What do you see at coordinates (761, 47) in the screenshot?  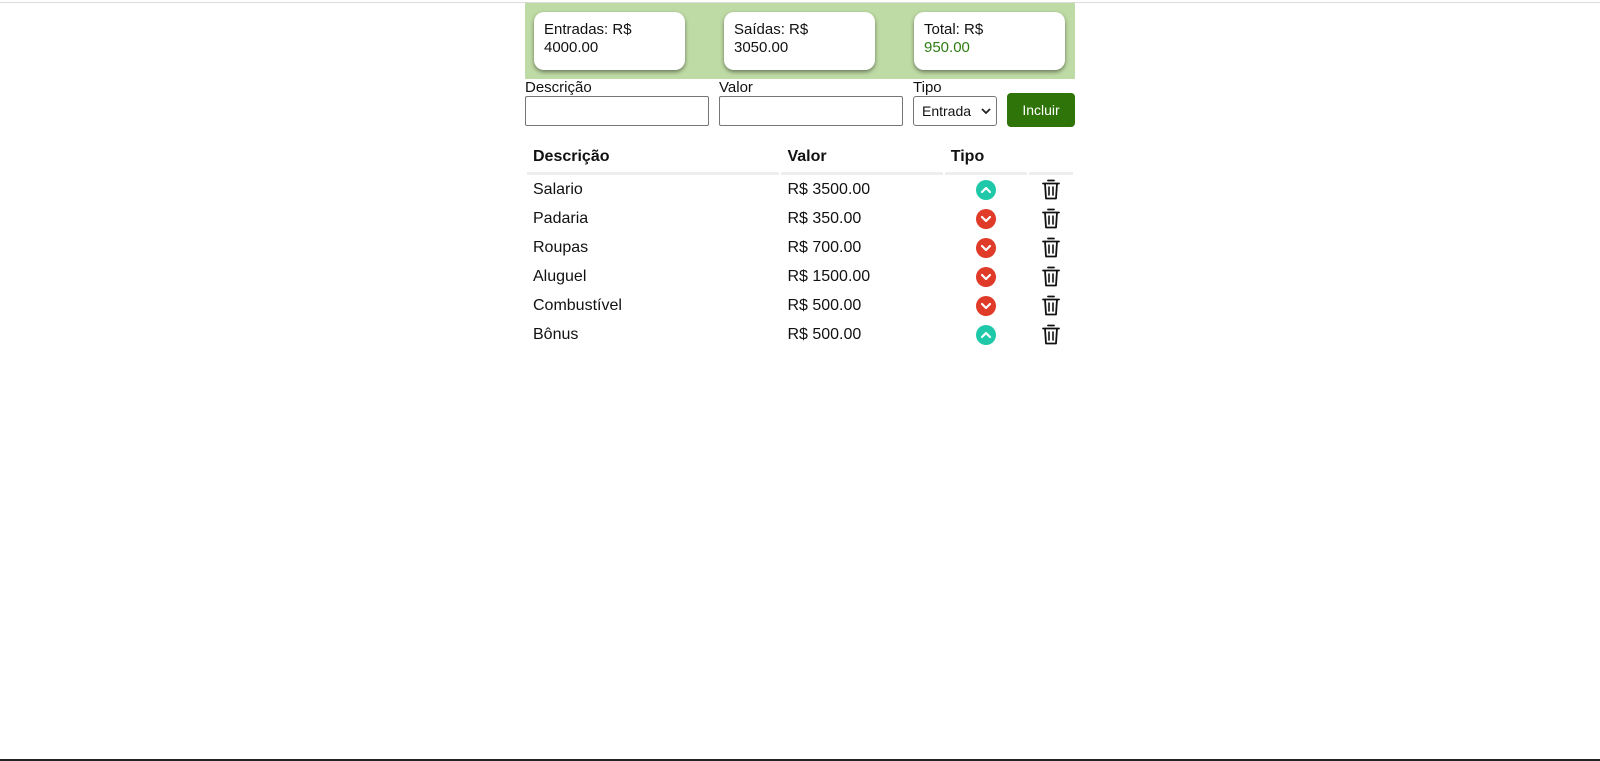 I see `saidas-value: 3050.00` at bounding box center [761, 47].